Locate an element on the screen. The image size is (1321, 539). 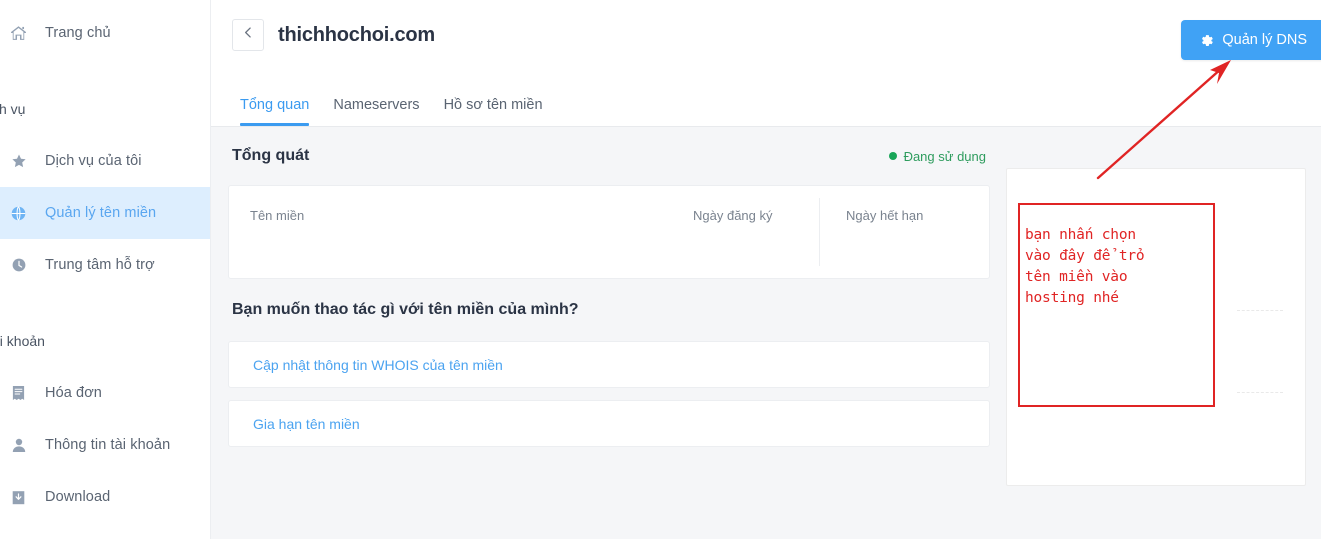
action-label: Gia hạn tên miền is located at coordinates (306, 423).